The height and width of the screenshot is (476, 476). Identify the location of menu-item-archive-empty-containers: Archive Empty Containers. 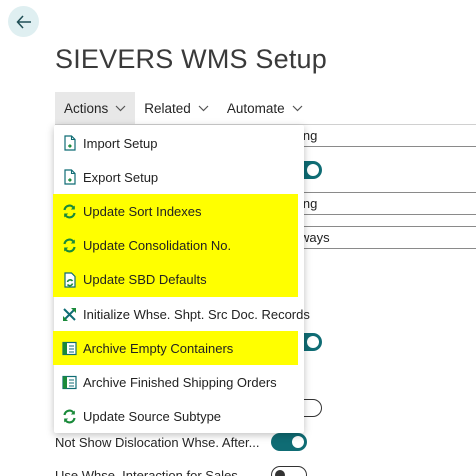
(175, 348).